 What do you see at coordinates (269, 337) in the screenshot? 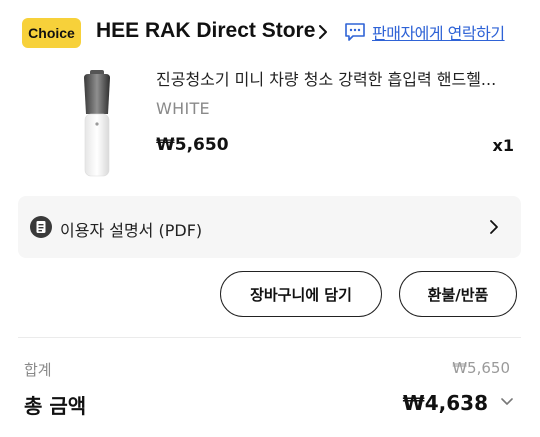
I see `divider` at bounding box center [269, 337].